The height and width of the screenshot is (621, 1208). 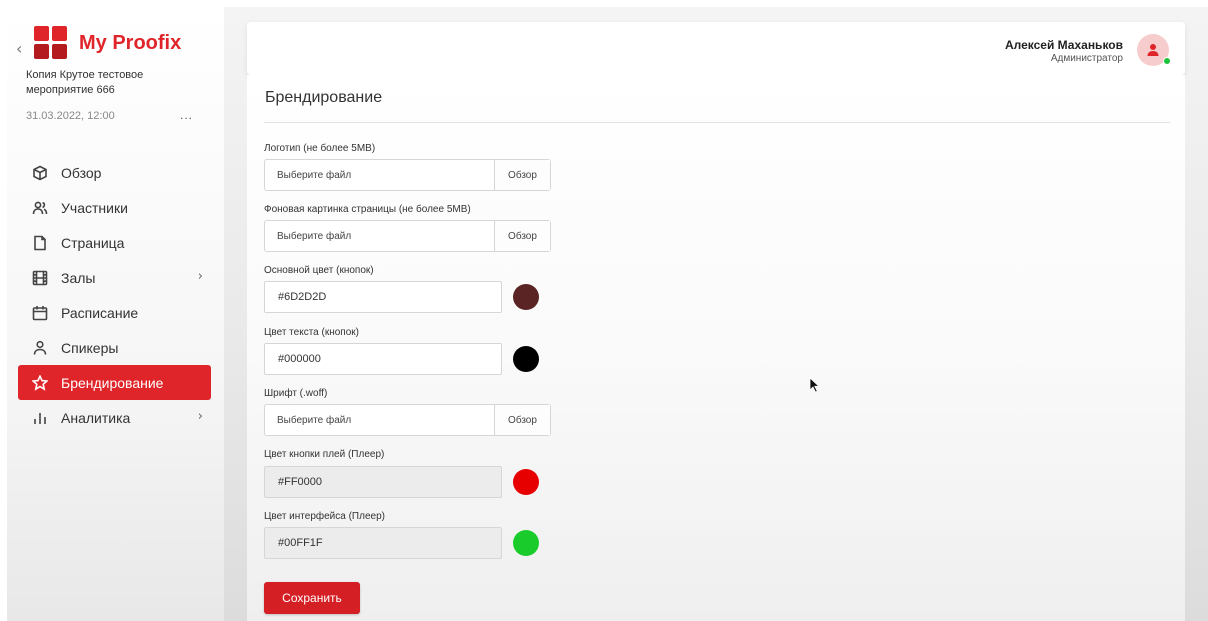 What do you see at coordinates (367, 209) in the screenshot?
I see `background-label: Фоновая картинка страницы (не более 5MB)` at bounding box center [367, 209].